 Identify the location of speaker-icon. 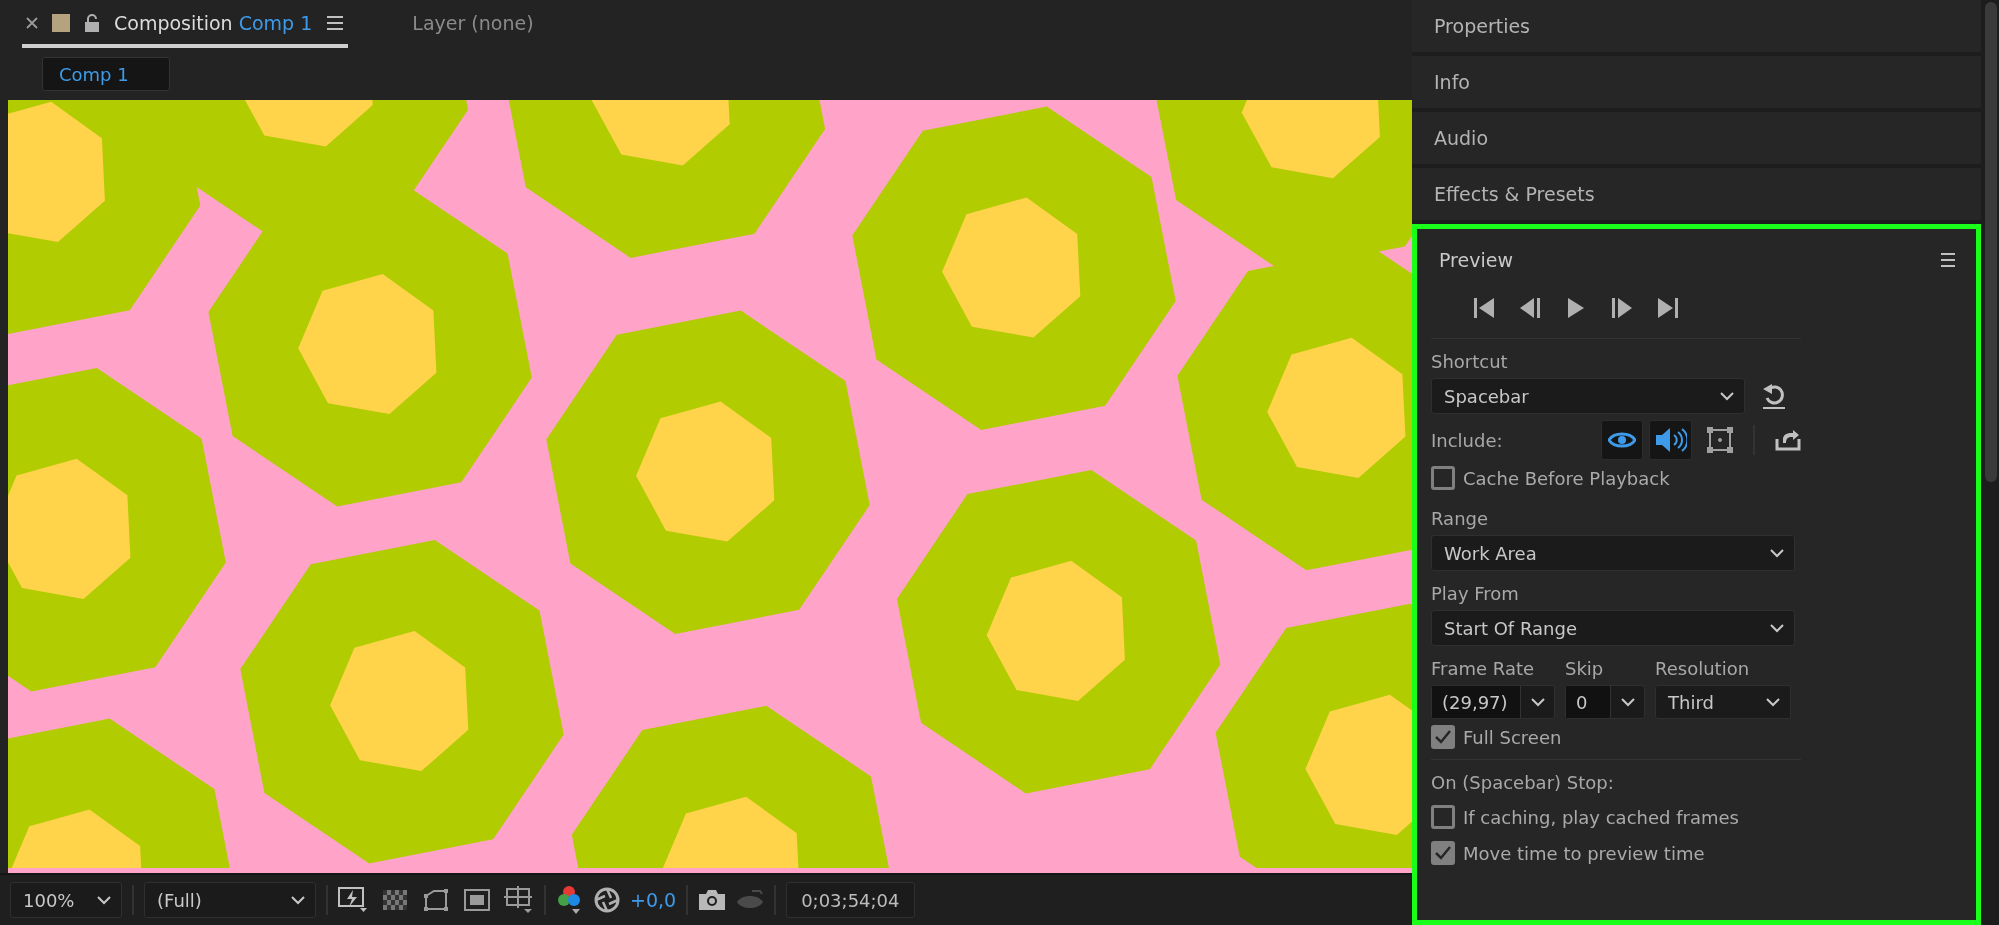
(1670, 440).